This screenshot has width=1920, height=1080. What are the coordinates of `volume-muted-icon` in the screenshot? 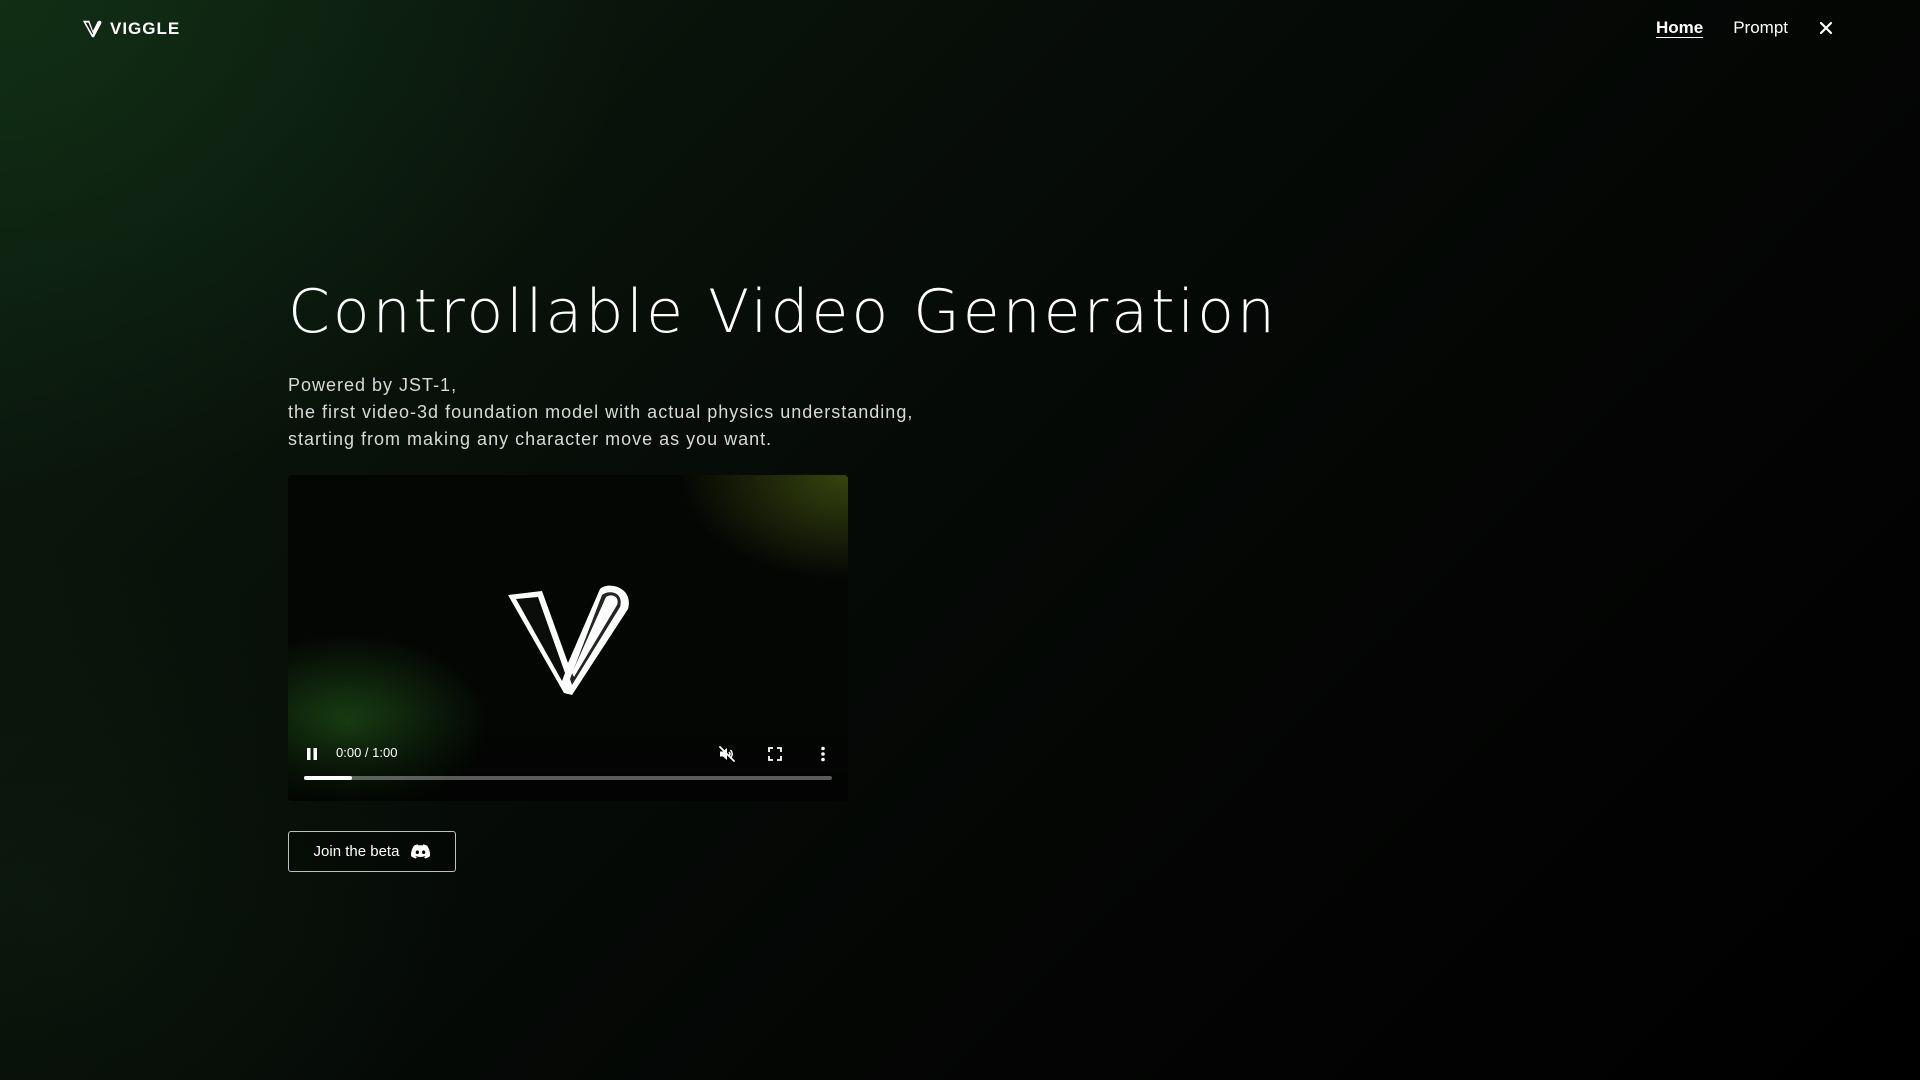 It's located at (727, 754).